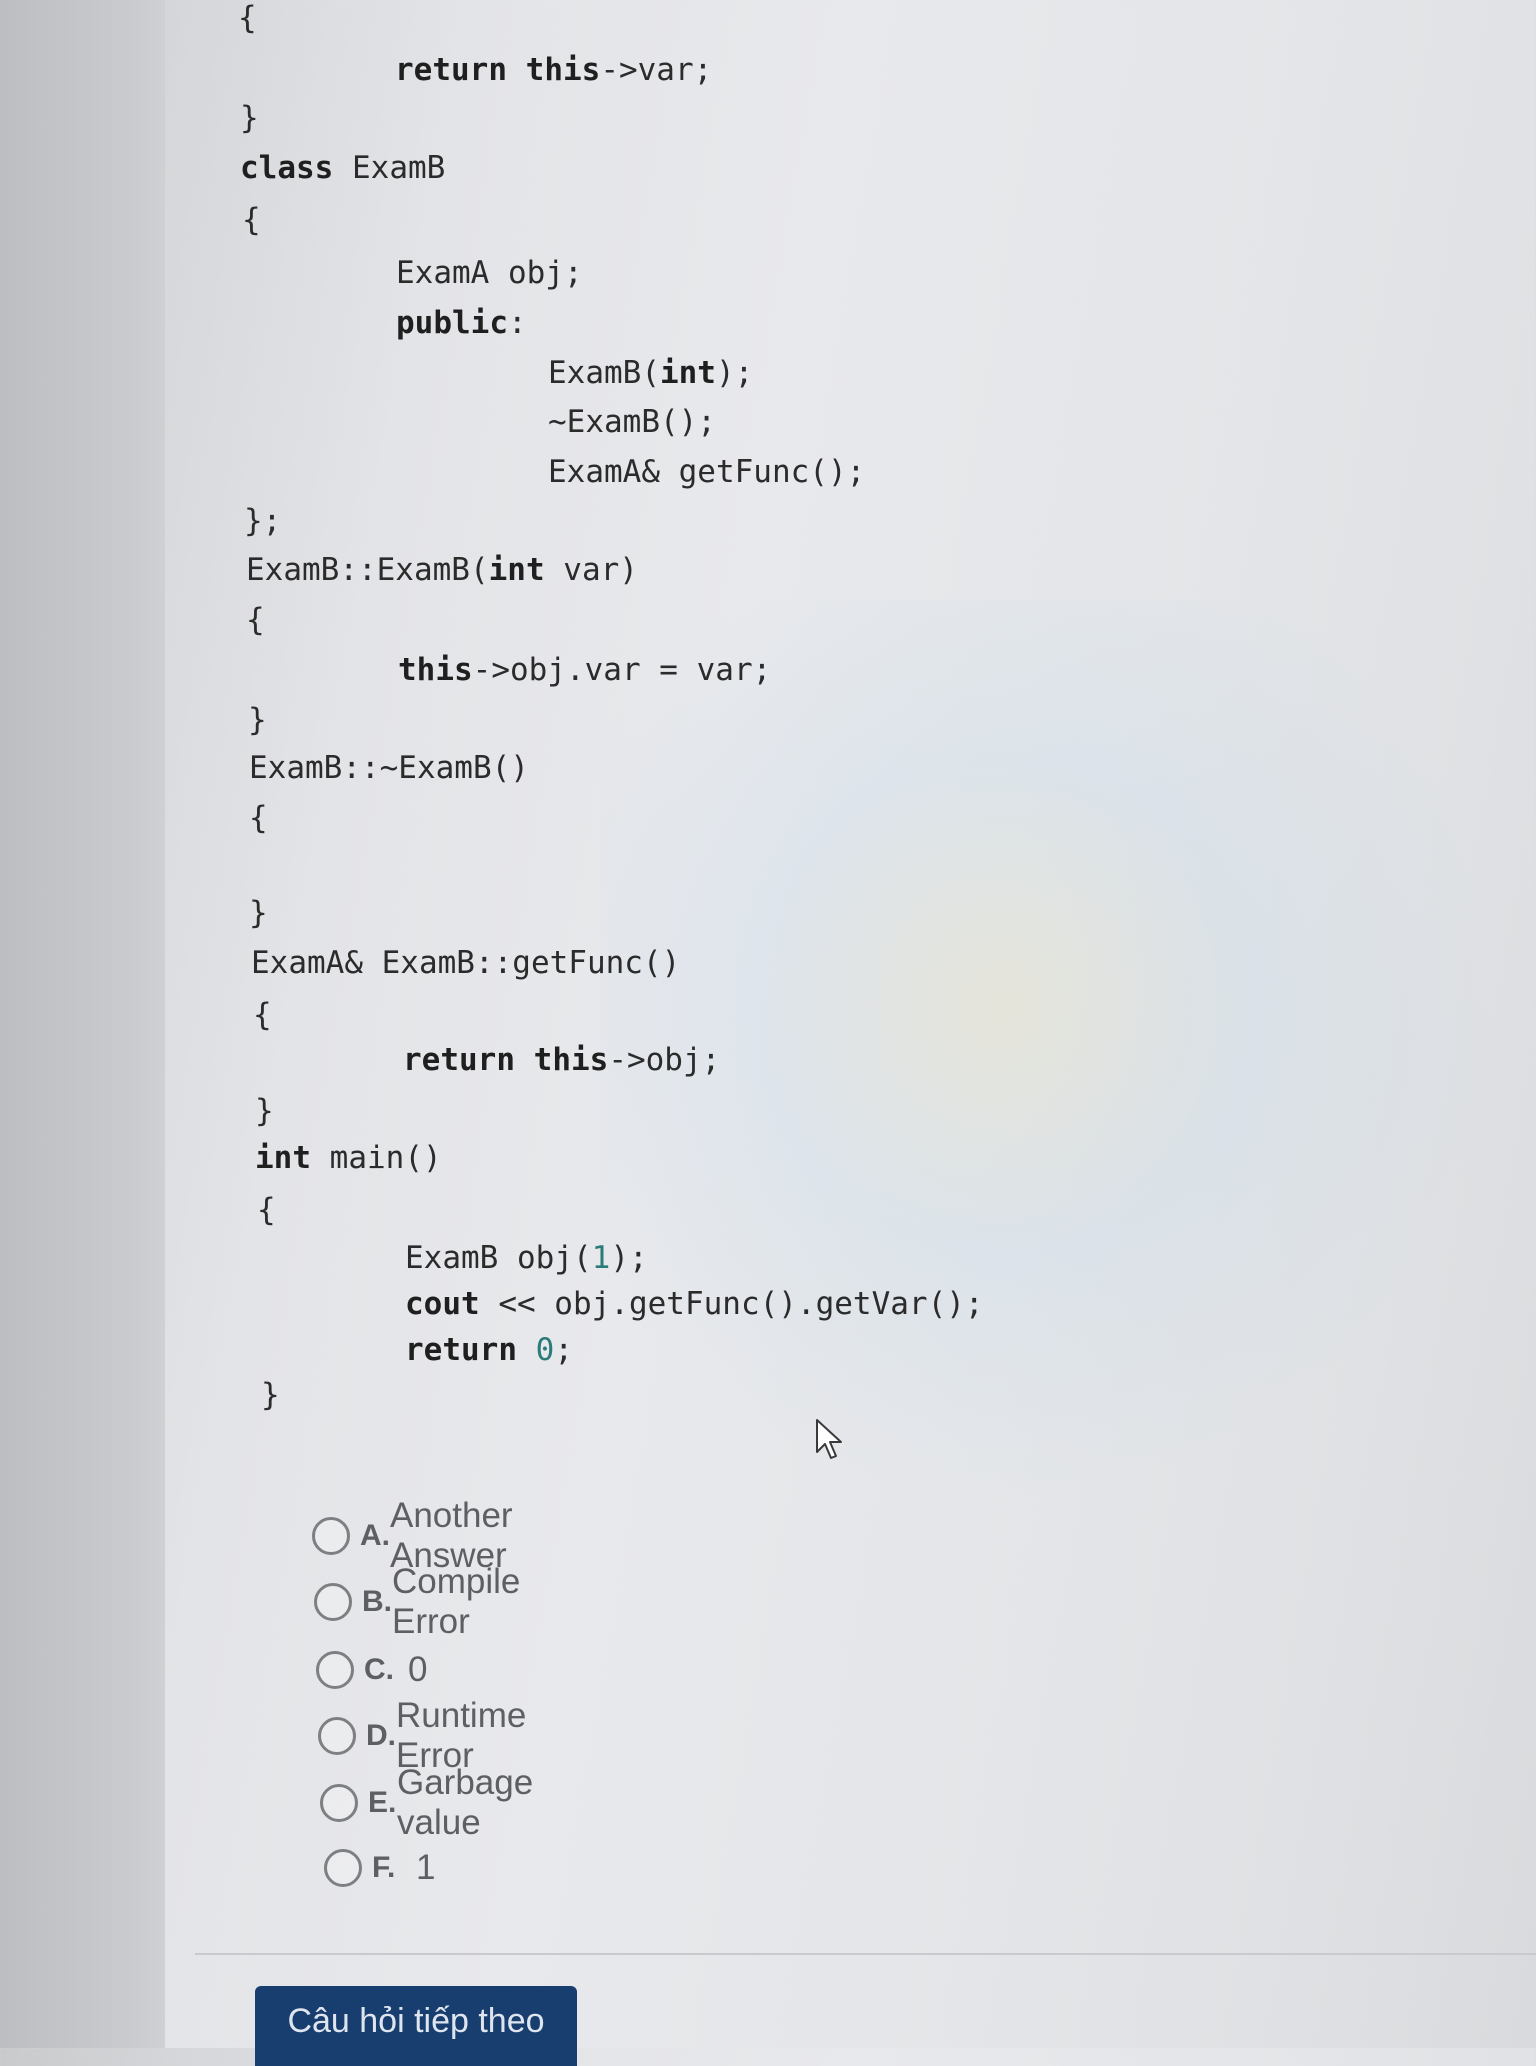 The width and height of the screenshot is (1536, 2066). Describe the element at coordinates (82, 1024) in the screenshot. I see `page-left-margin` at that location.